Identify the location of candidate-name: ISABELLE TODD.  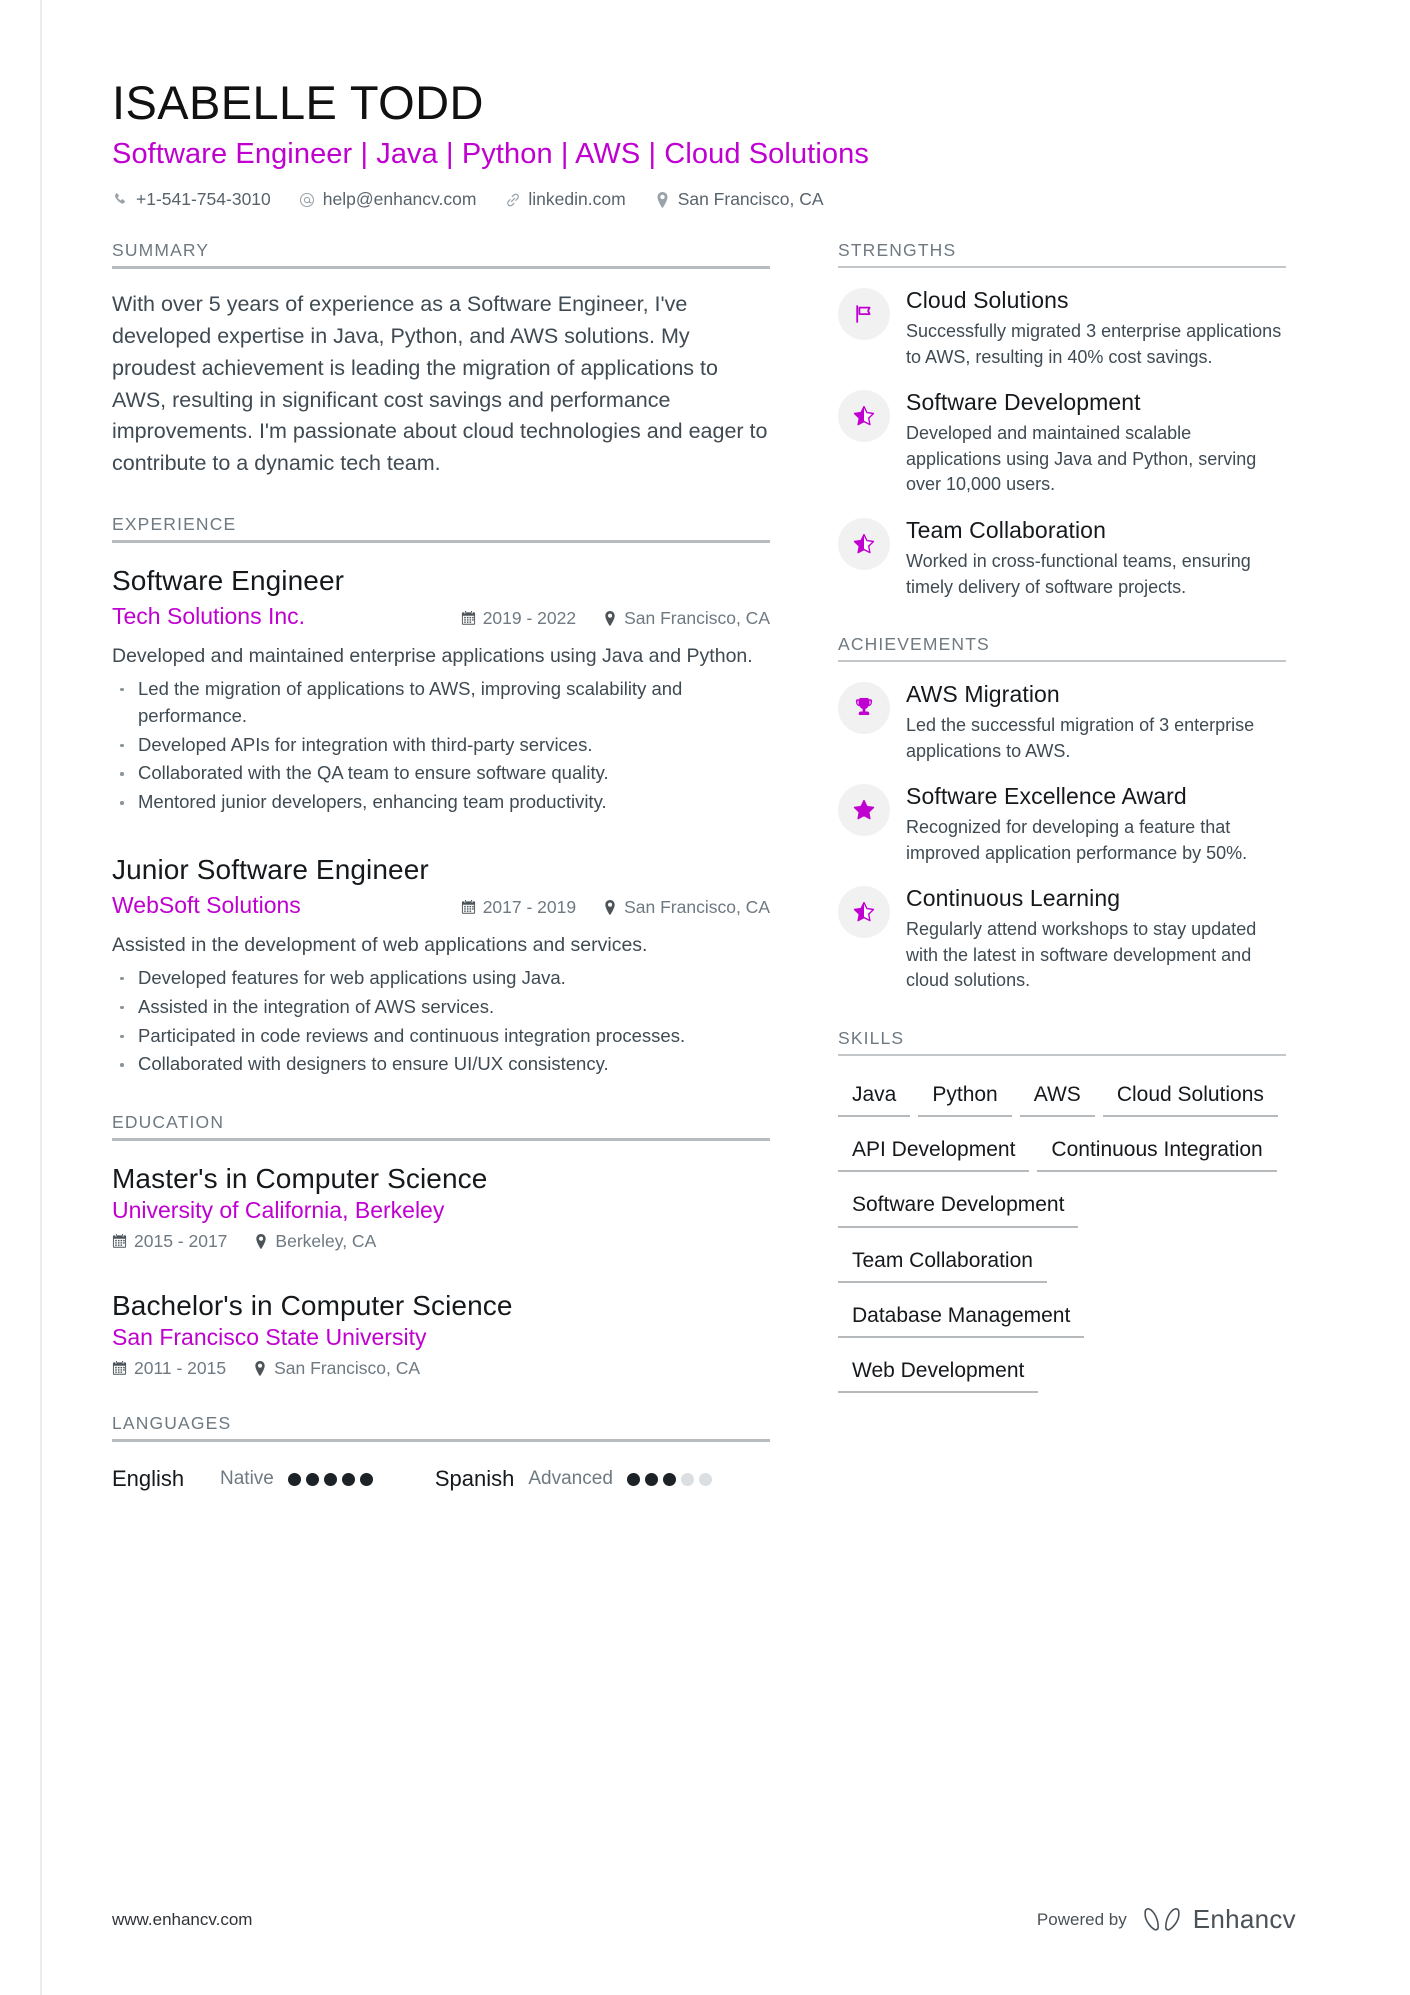
(298, 102).